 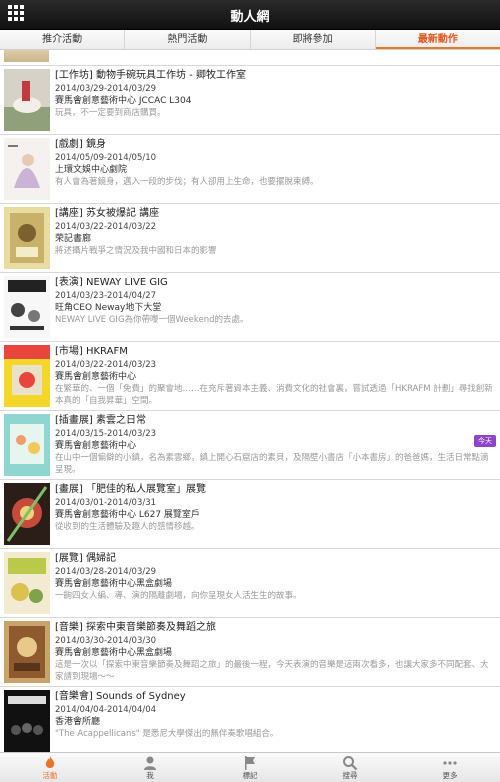 What do you see at coordinates (106, 503) in the screenshot?
I see `event-date: 2014/03/01-2014/03/31` at bounding box center [106, 503].